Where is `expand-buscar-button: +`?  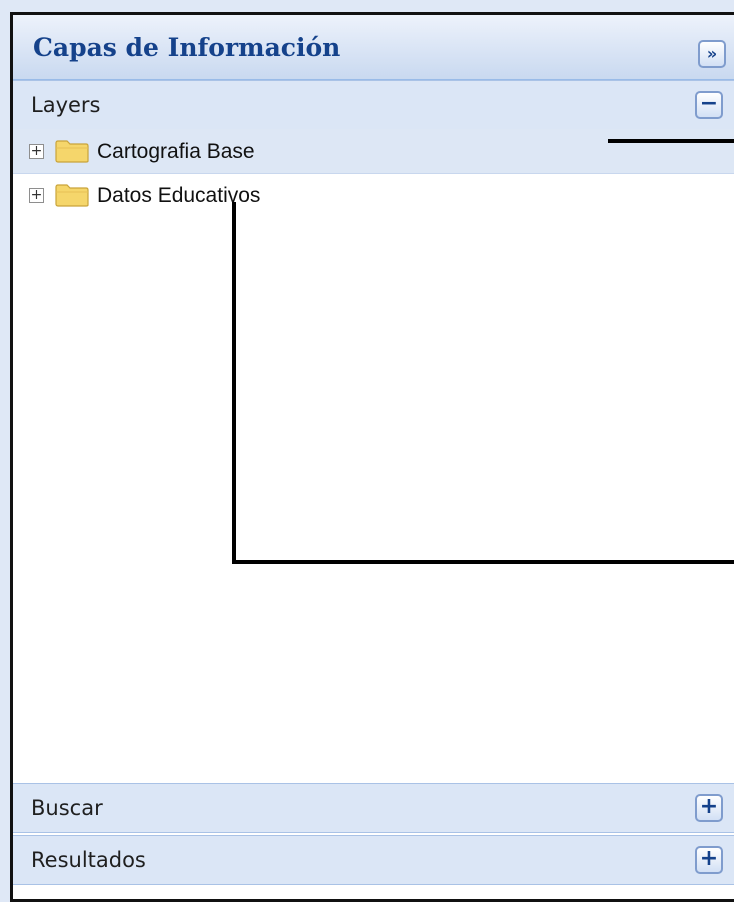
expand-buscar-button: + is located at coordinates (709, 808).